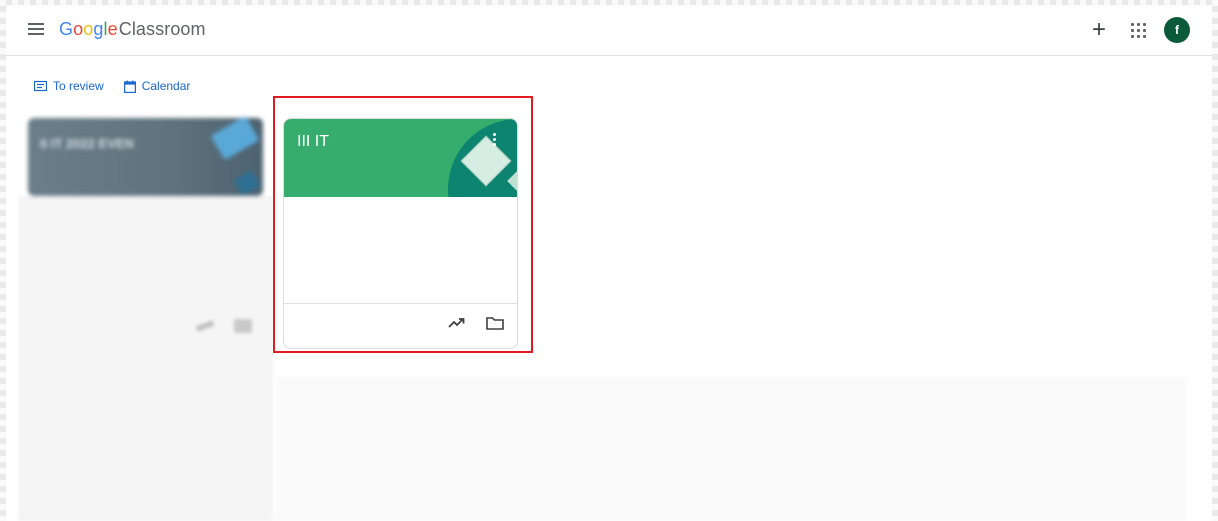 The image size is (1218, 521). Describe the element at coordinates (495, 323) in the screenshot. I see `folder-icon` at that location.